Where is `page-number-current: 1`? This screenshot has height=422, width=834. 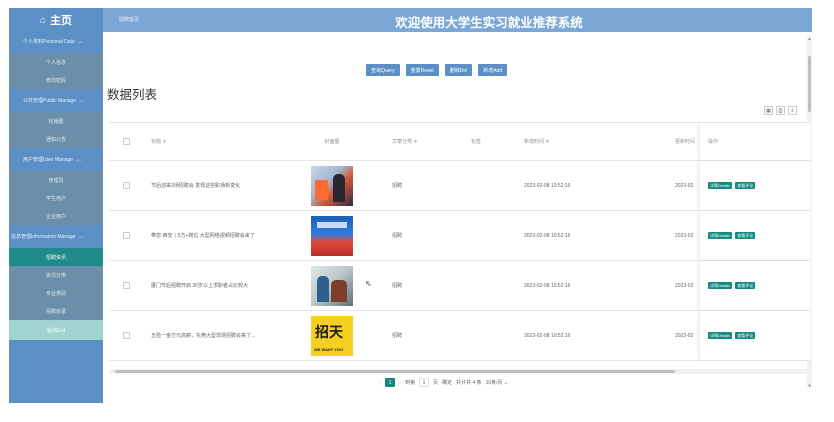 page-number-current: 1 is located at coordinates (390, 382).